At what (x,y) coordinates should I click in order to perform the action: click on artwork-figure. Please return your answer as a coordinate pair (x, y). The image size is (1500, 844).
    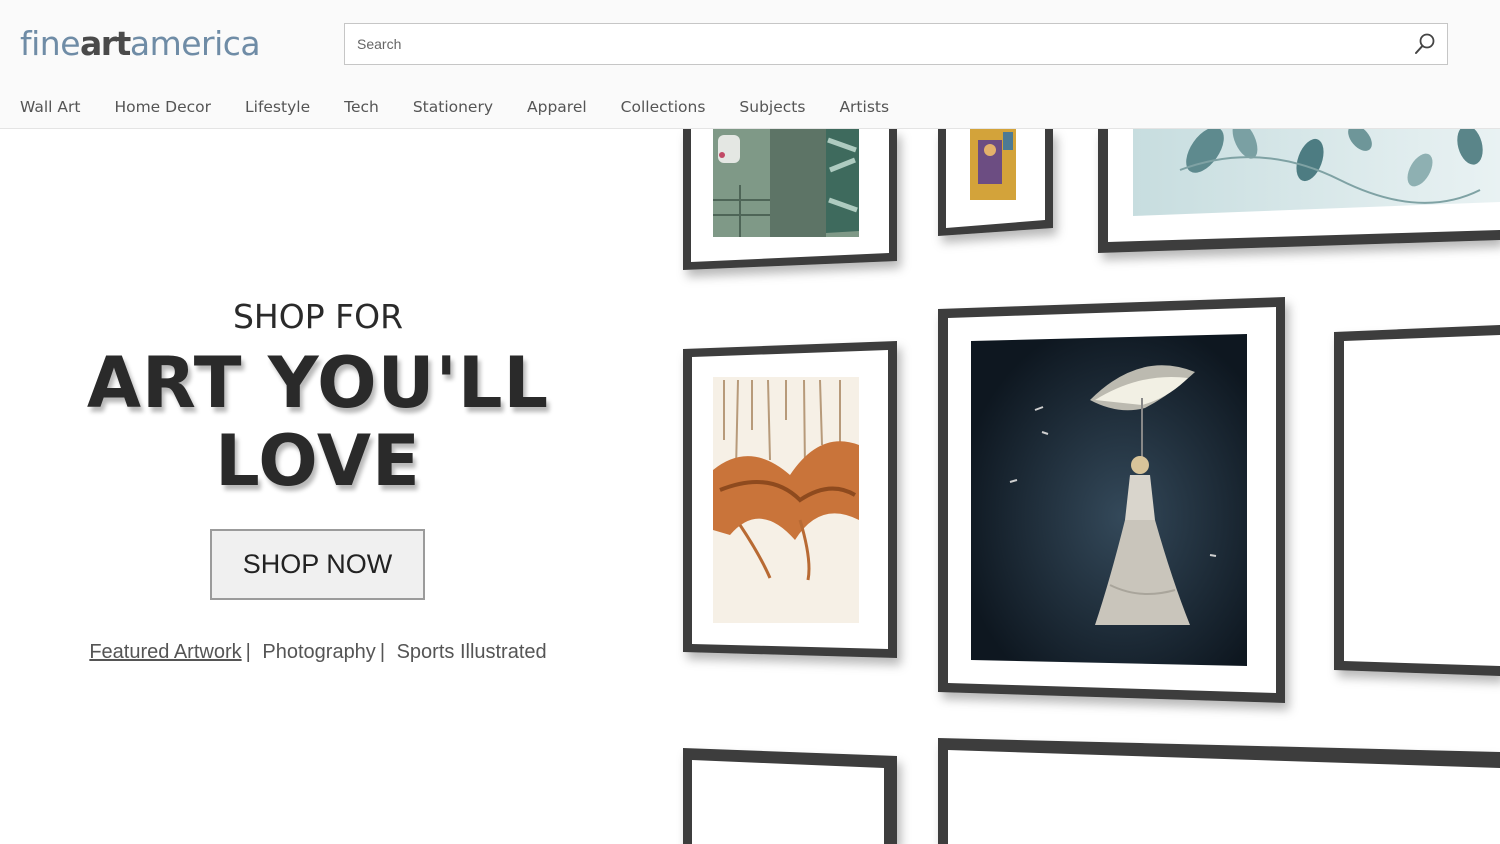
    Looking at the image, I should click on (993, 164).